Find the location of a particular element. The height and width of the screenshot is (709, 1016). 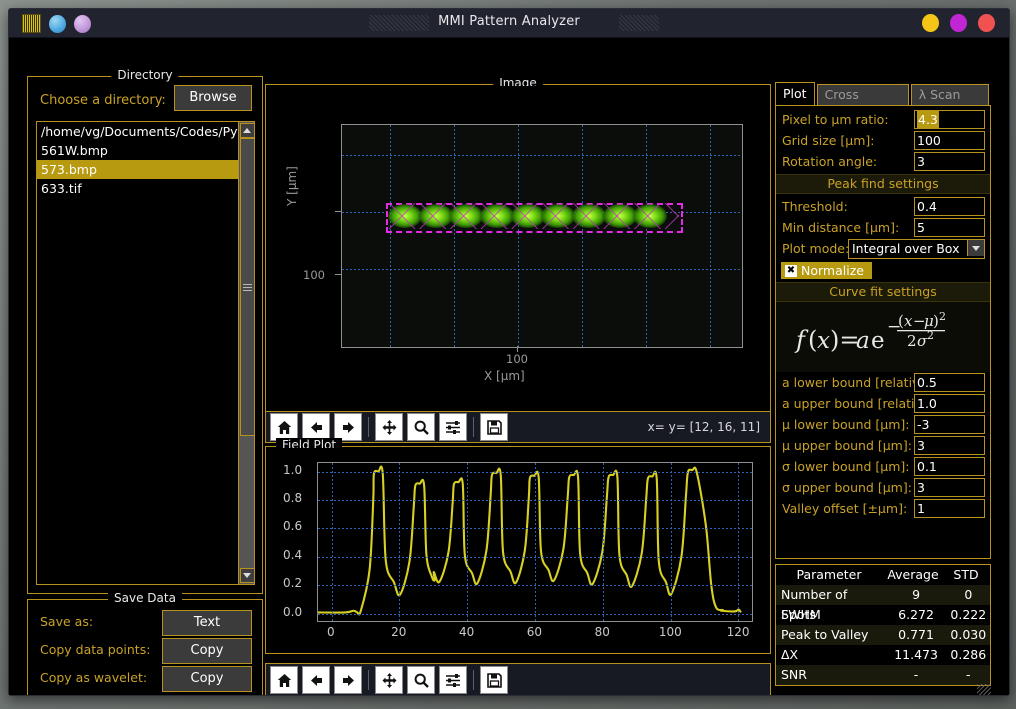

peak-find-settings-header: Peak find settings is located at coordinates (883, 184).